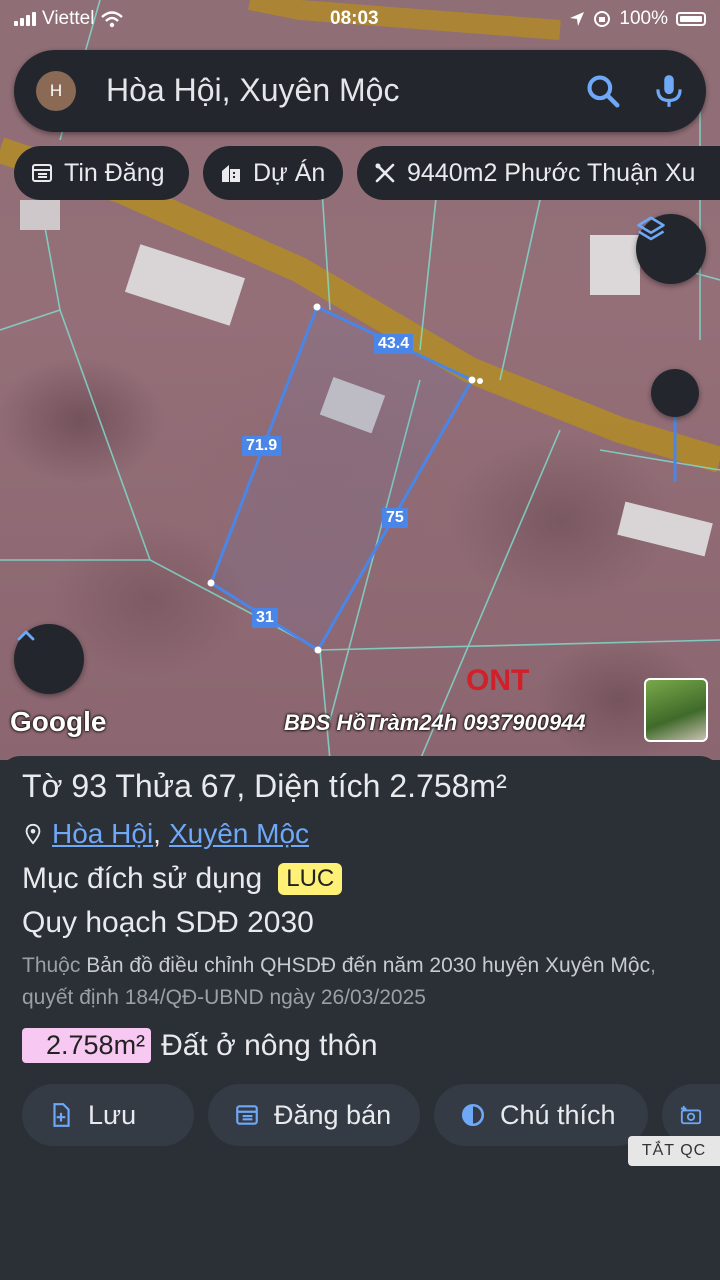 The height and width of the screenshot is (1280, 720). Describe the element at coordinates (395, 518) in the screenshot. I see `edge-length-label: 75` at that location.